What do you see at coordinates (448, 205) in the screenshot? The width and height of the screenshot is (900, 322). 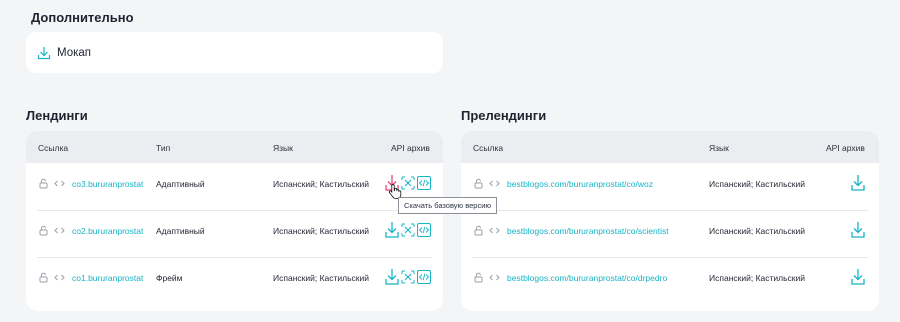 I see `download-tooltip: Скачать базовую версию` at bounding box center [448, 205].